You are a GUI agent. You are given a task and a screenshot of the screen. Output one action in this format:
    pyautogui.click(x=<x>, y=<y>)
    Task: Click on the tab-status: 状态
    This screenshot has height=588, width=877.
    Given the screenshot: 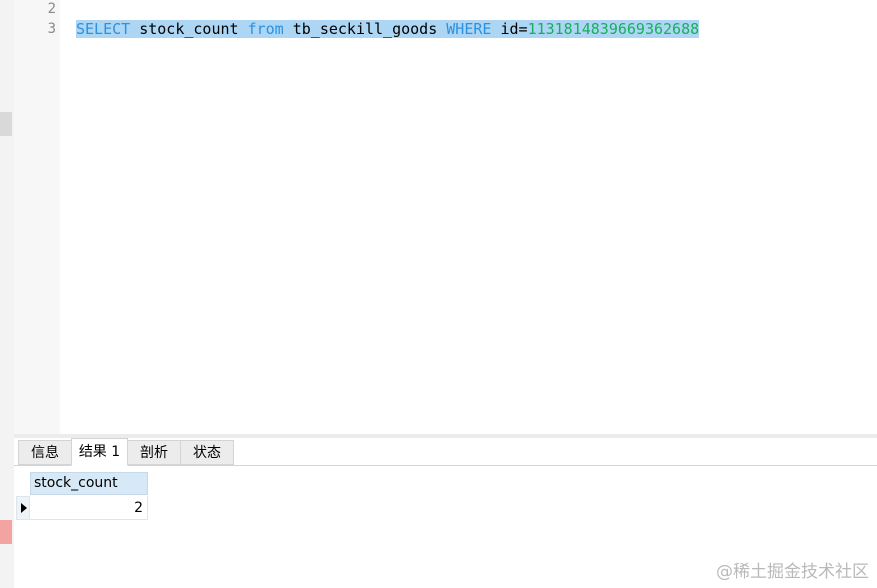 What is the action you would take?
    pyautogui.click(x=207, y=452)
    